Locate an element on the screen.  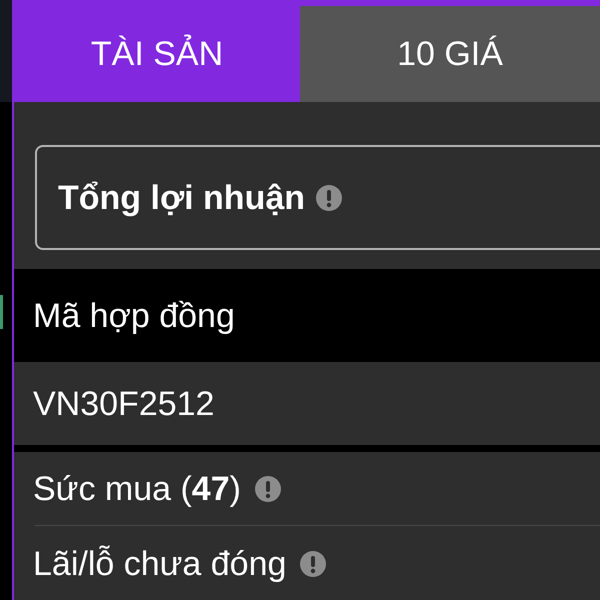
table-row: VN30F2512 is located at coordinates (307, 403).